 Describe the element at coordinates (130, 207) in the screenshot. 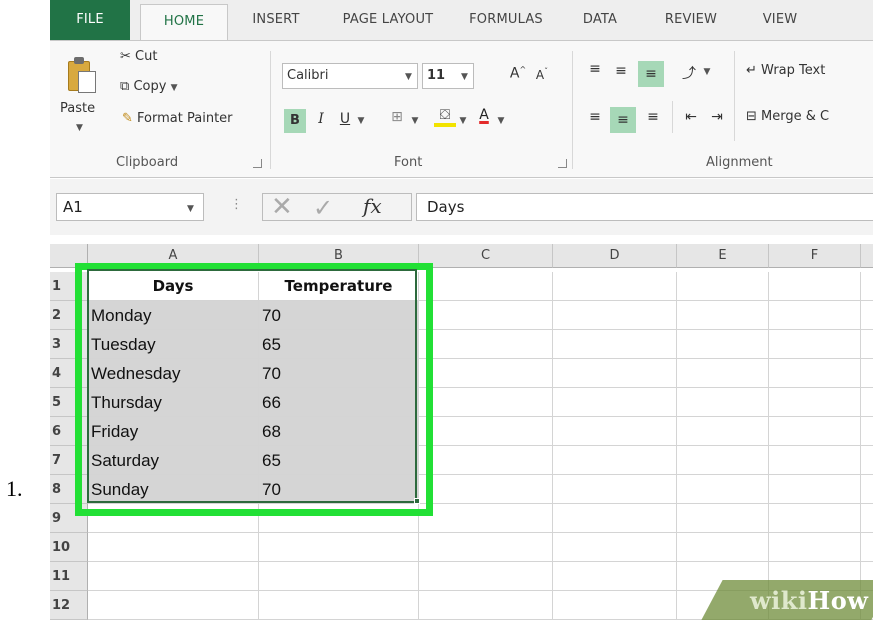

I see `name-box: A1 ▼` at that location.